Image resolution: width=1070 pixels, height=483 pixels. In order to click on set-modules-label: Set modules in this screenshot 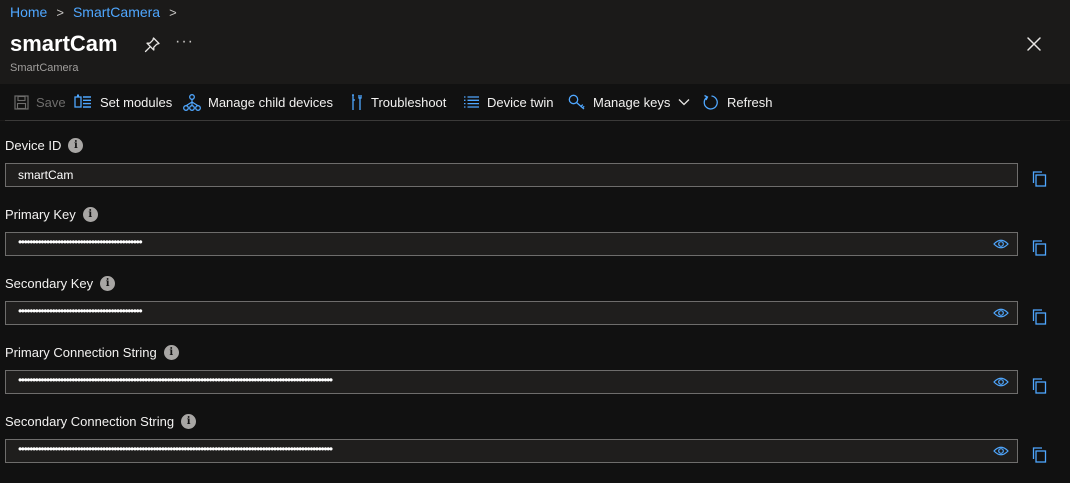, I will do `click(136, 102)`.